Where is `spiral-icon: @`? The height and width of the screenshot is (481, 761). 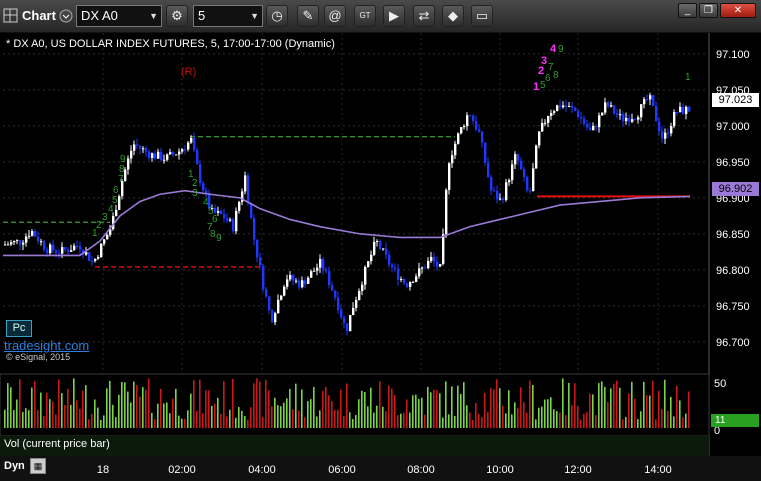 spiral-icon: @ is located at coordinates (335, 16).